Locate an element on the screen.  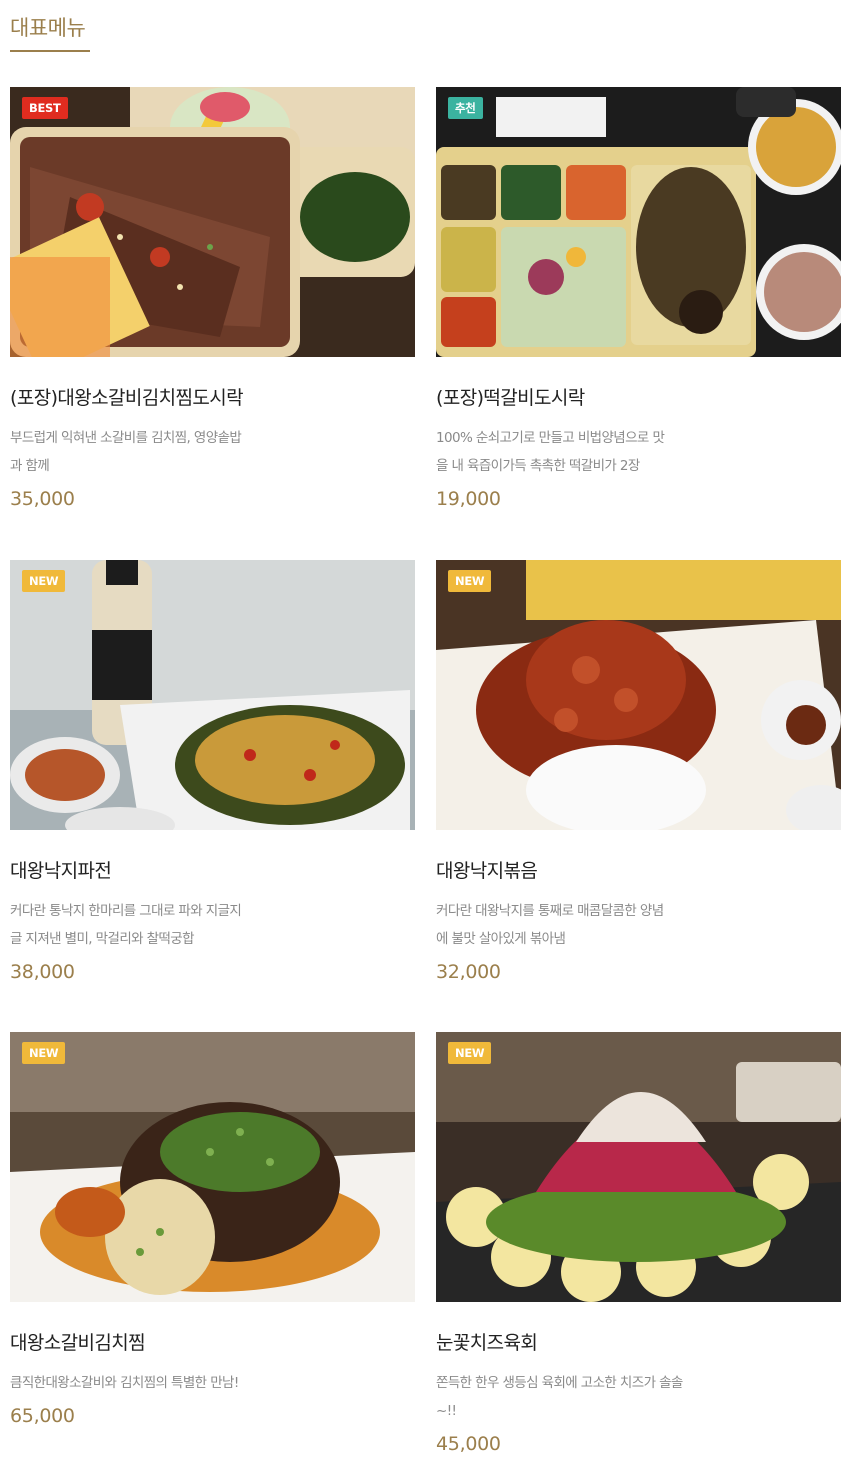
menu-desc-line-2: 과 함께 is located at coordinates (30, 466).